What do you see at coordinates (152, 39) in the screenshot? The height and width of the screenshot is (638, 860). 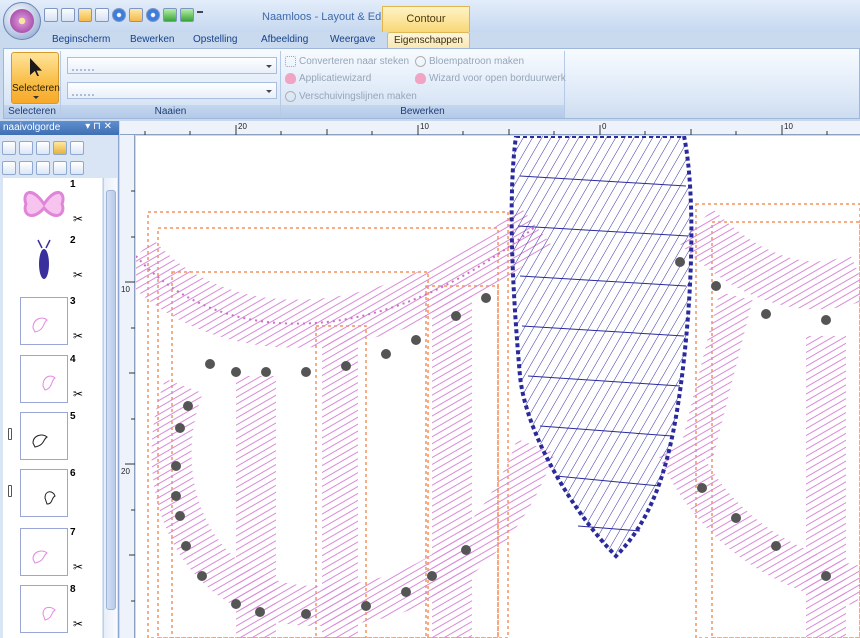 I see `tab-bewerken: Bewerken` at bounding box center [152, 39].